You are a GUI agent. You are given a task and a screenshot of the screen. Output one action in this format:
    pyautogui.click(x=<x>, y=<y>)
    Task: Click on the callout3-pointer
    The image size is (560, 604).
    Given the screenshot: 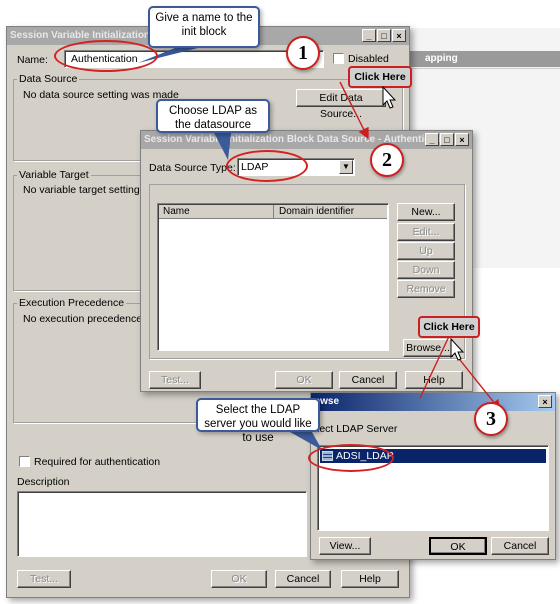 What is the action you would take?
    pyautogui.click(x=306, y=441)
    